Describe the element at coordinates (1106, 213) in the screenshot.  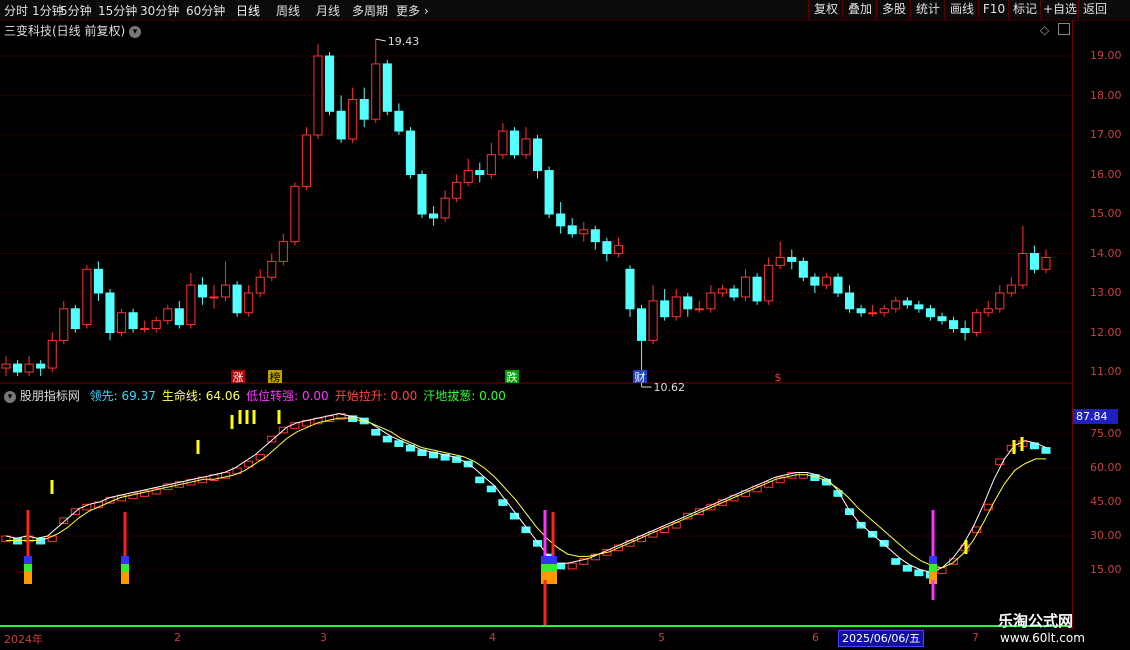
I see `price-tick: 15.00` at that location.